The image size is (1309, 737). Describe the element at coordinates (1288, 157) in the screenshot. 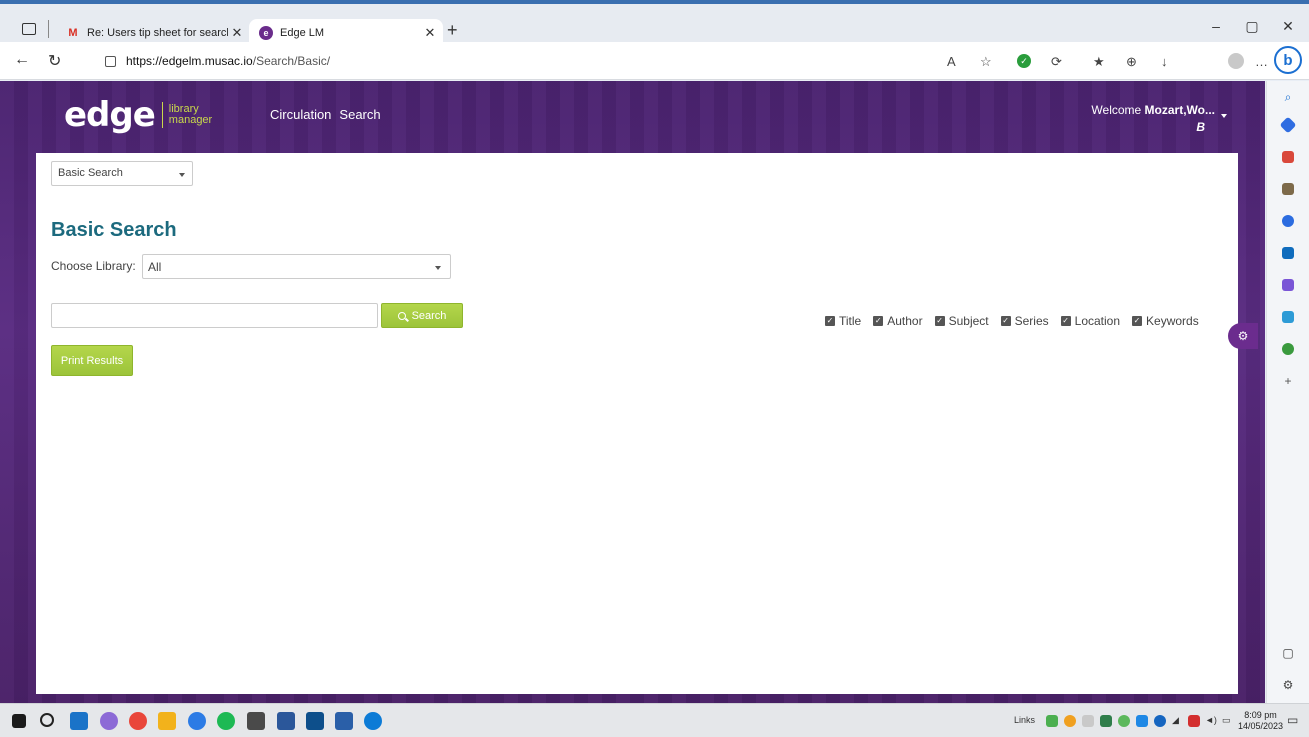

I see `briefcase-icon` at that location.